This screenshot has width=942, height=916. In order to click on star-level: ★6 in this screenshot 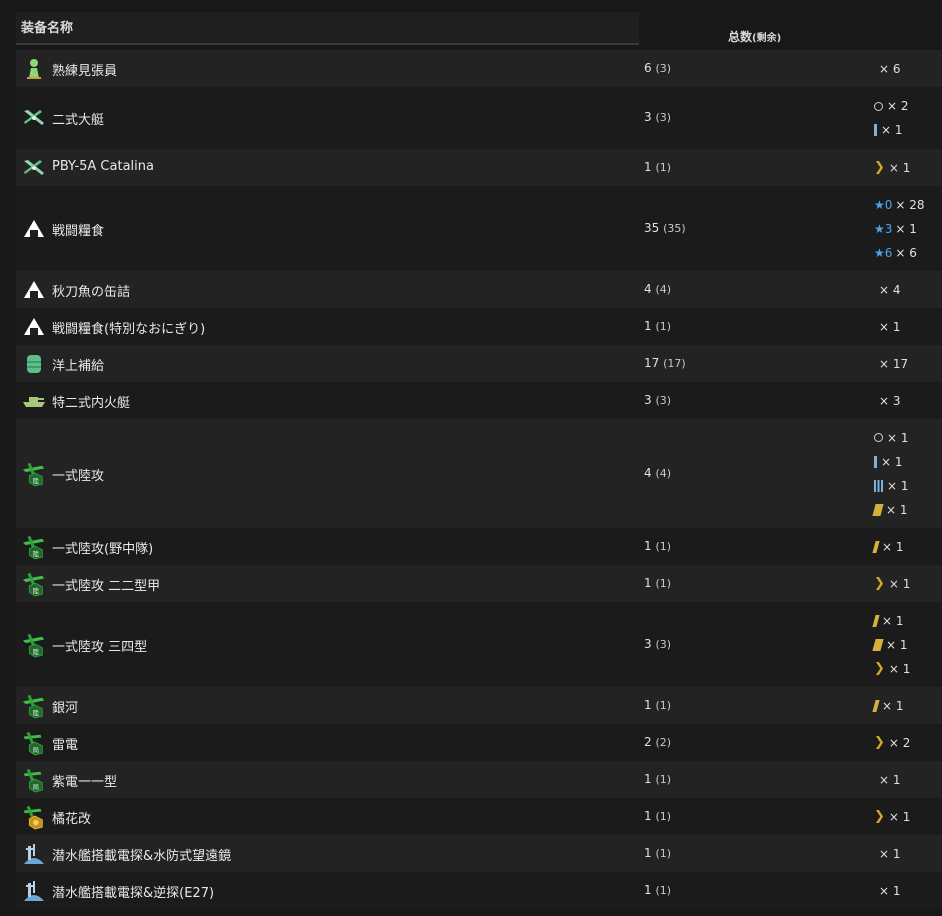, I will do `click(883, 252)`.